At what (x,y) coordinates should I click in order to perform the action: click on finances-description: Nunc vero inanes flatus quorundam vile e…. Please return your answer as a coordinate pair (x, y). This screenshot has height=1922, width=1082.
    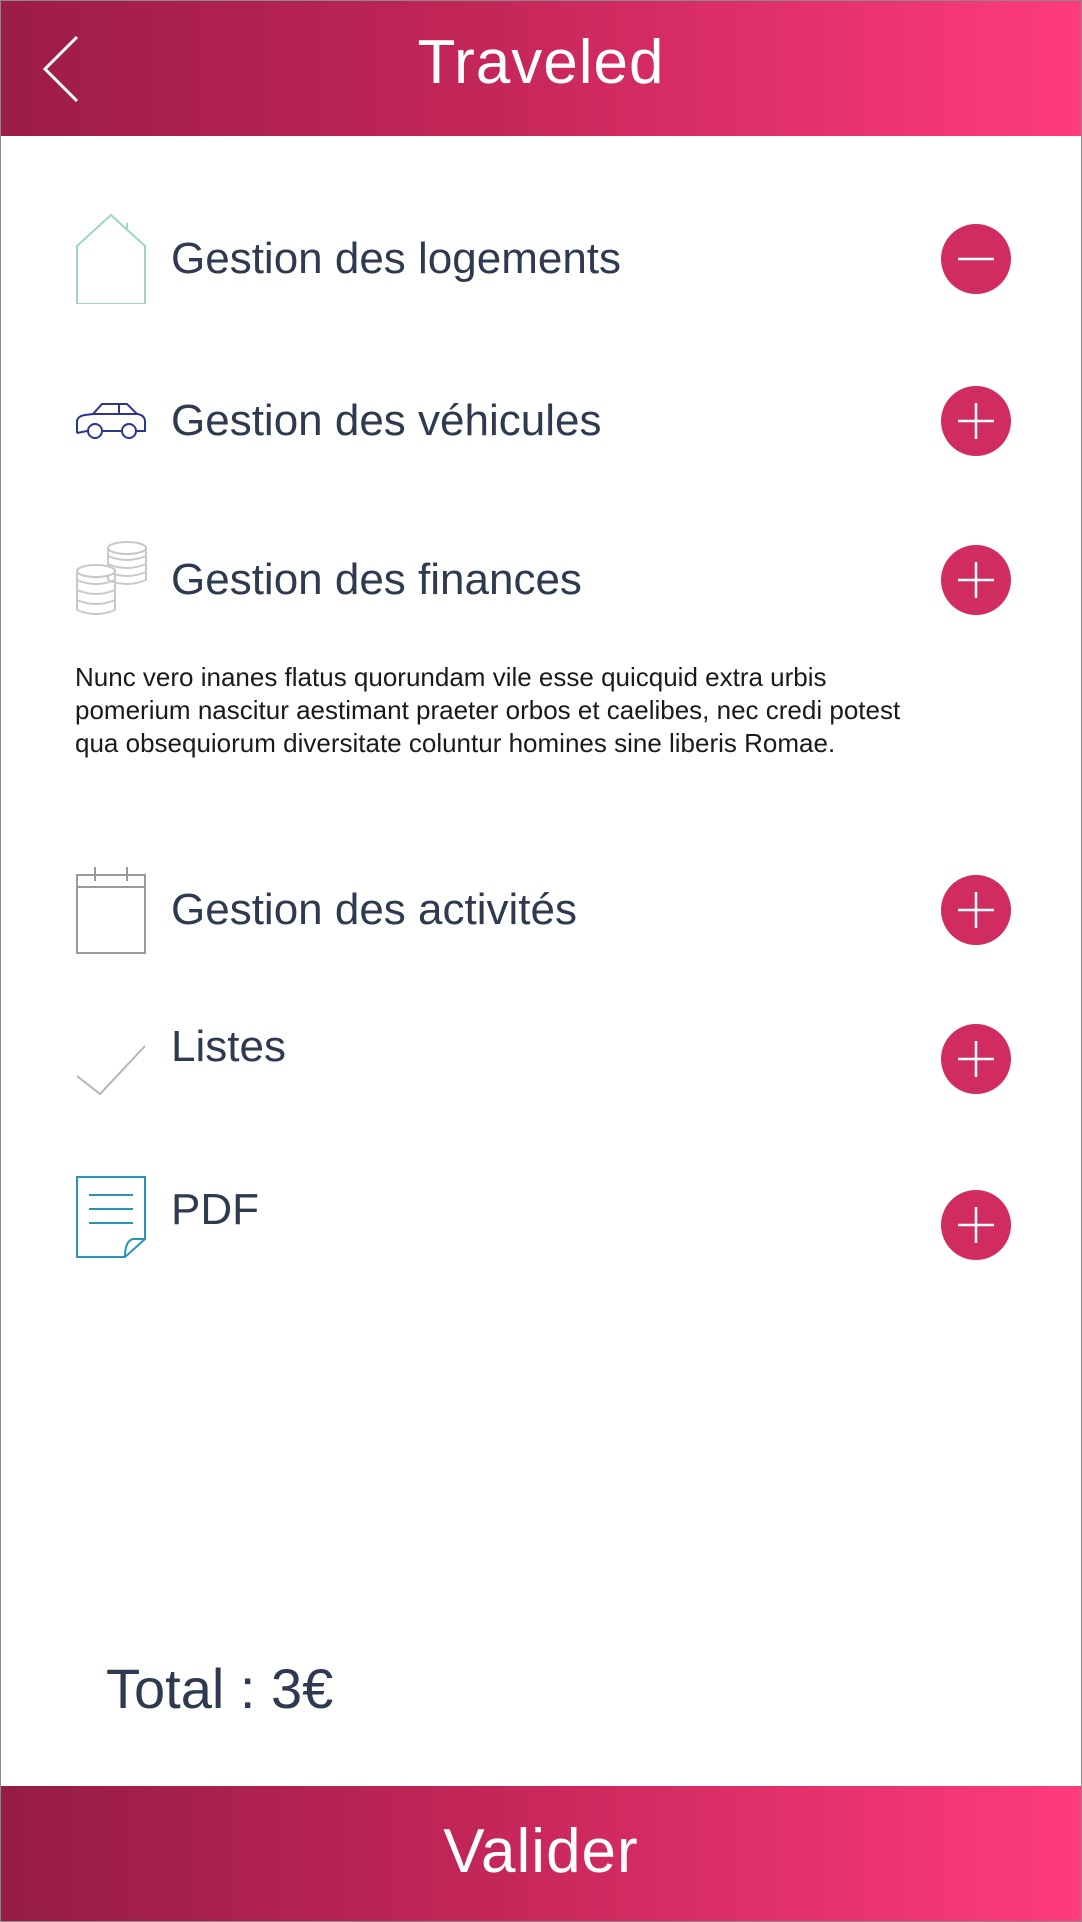
    Looking at the image, I should click on (488, 710).